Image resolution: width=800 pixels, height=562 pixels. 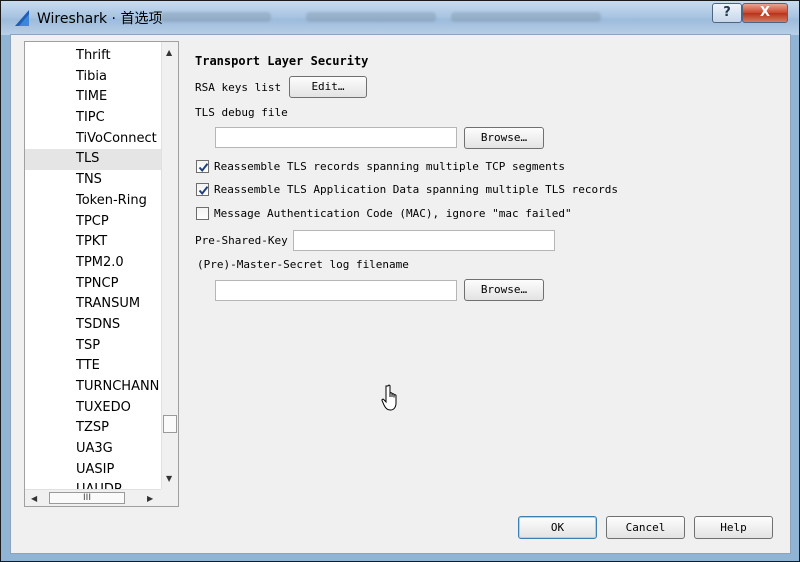 I want to click on protocol-list-item: TPCP, so click(x=93, y=222).